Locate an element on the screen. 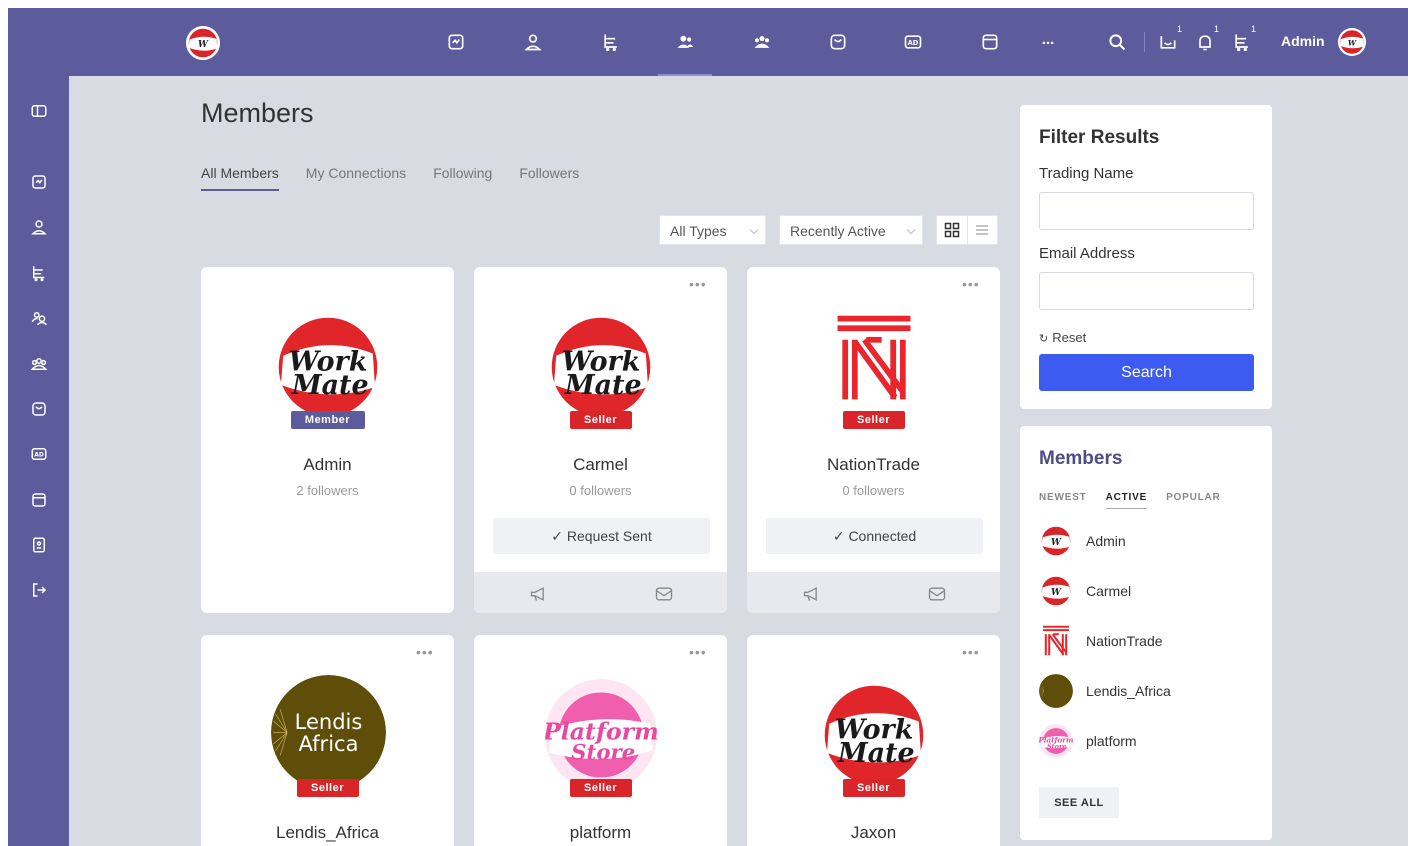 The height and width of the screenshot is (846, 1408). member-name: Admin is located at coordinates (327, 465).